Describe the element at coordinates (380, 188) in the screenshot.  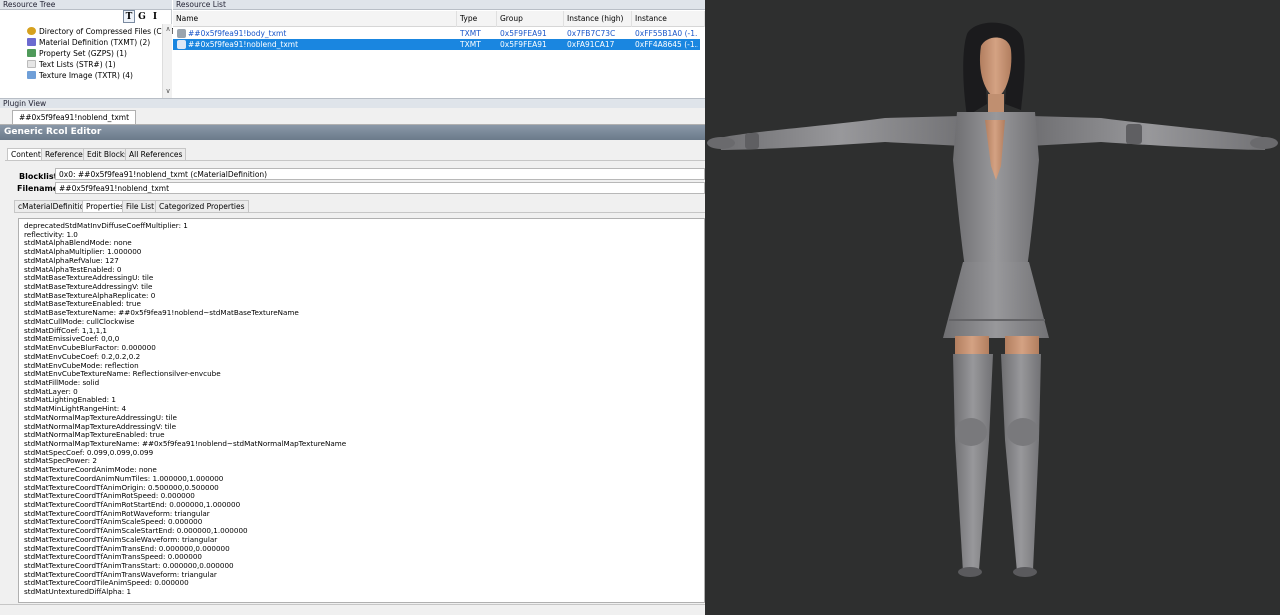
I see `filename-field: ##0x5f9fea91!noblend_txmt` at that location.